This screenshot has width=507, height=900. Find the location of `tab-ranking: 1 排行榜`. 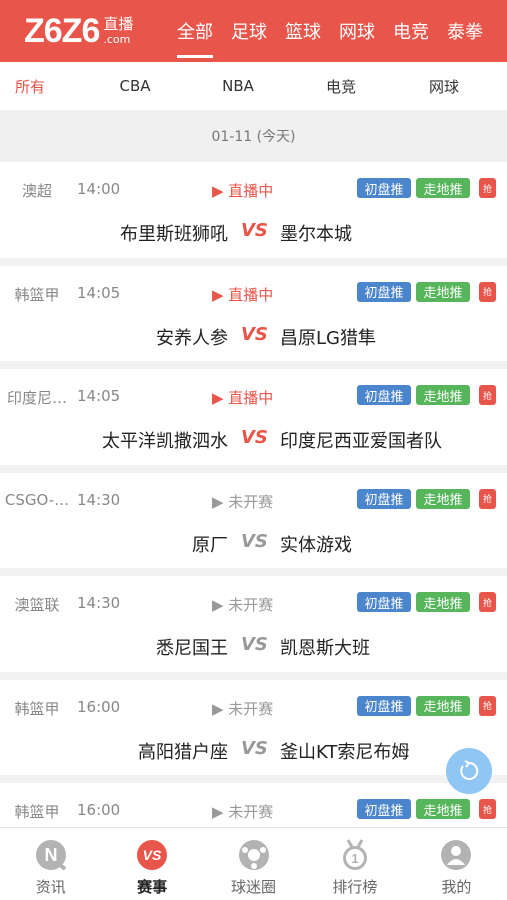

tab-ranking: 1 排行榜 is located at coordinates (354, 864).